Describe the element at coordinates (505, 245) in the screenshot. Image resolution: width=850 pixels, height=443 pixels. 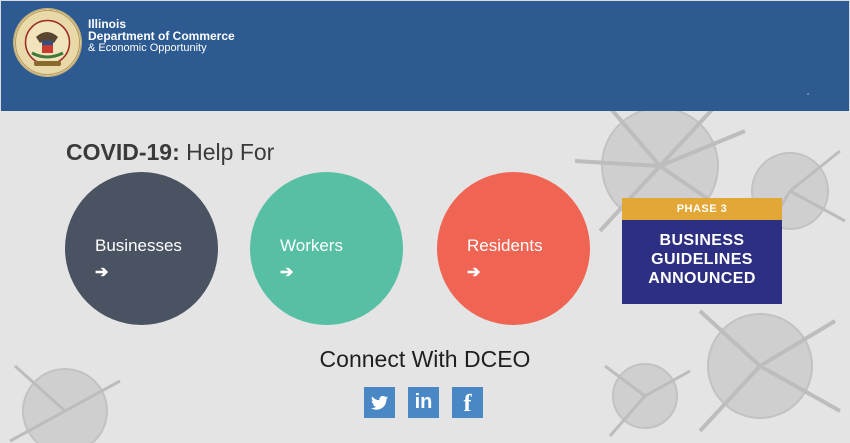
I see `residents-label: Residents` at that location.